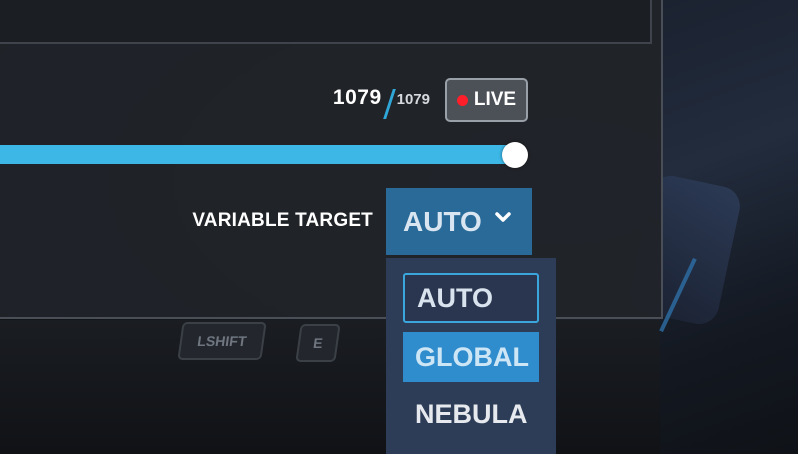  What do you see at coordinates (678, 295) in the screenshot?
I see `background-streak` at bounding box center [678, 295].